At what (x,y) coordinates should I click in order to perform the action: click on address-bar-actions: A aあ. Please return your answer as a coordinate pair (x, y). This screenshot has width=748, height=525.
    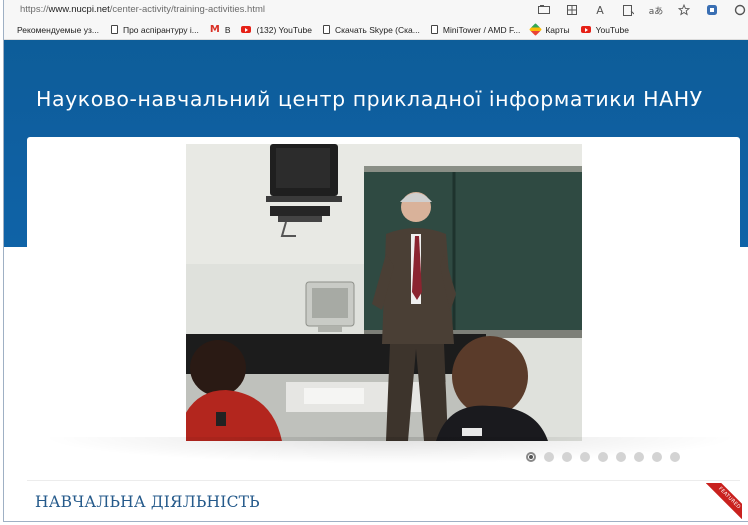
    Looking at the image, I should click on (642, 10).